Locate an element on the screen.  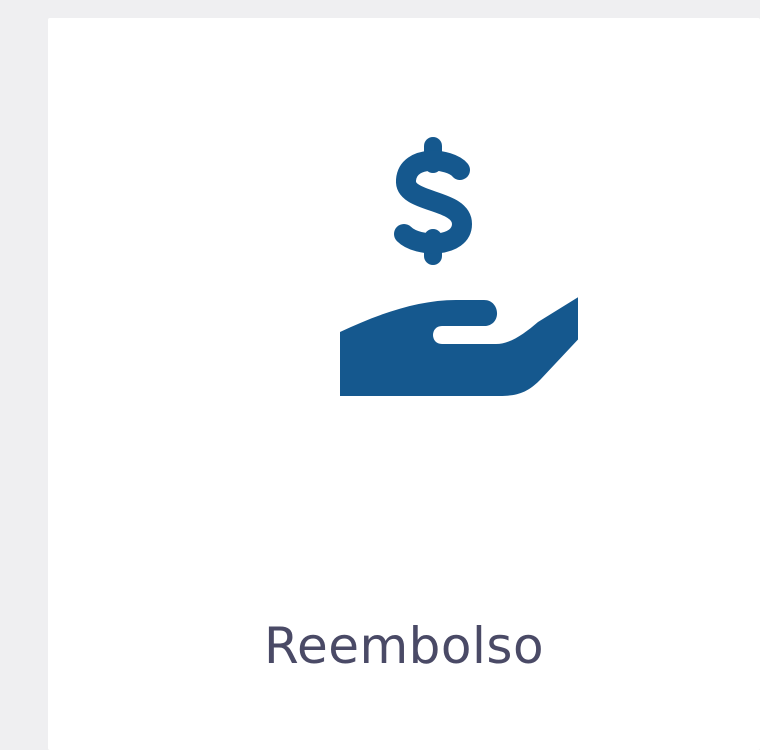
card-label: Reembolso is located at coordinates (404, 646).